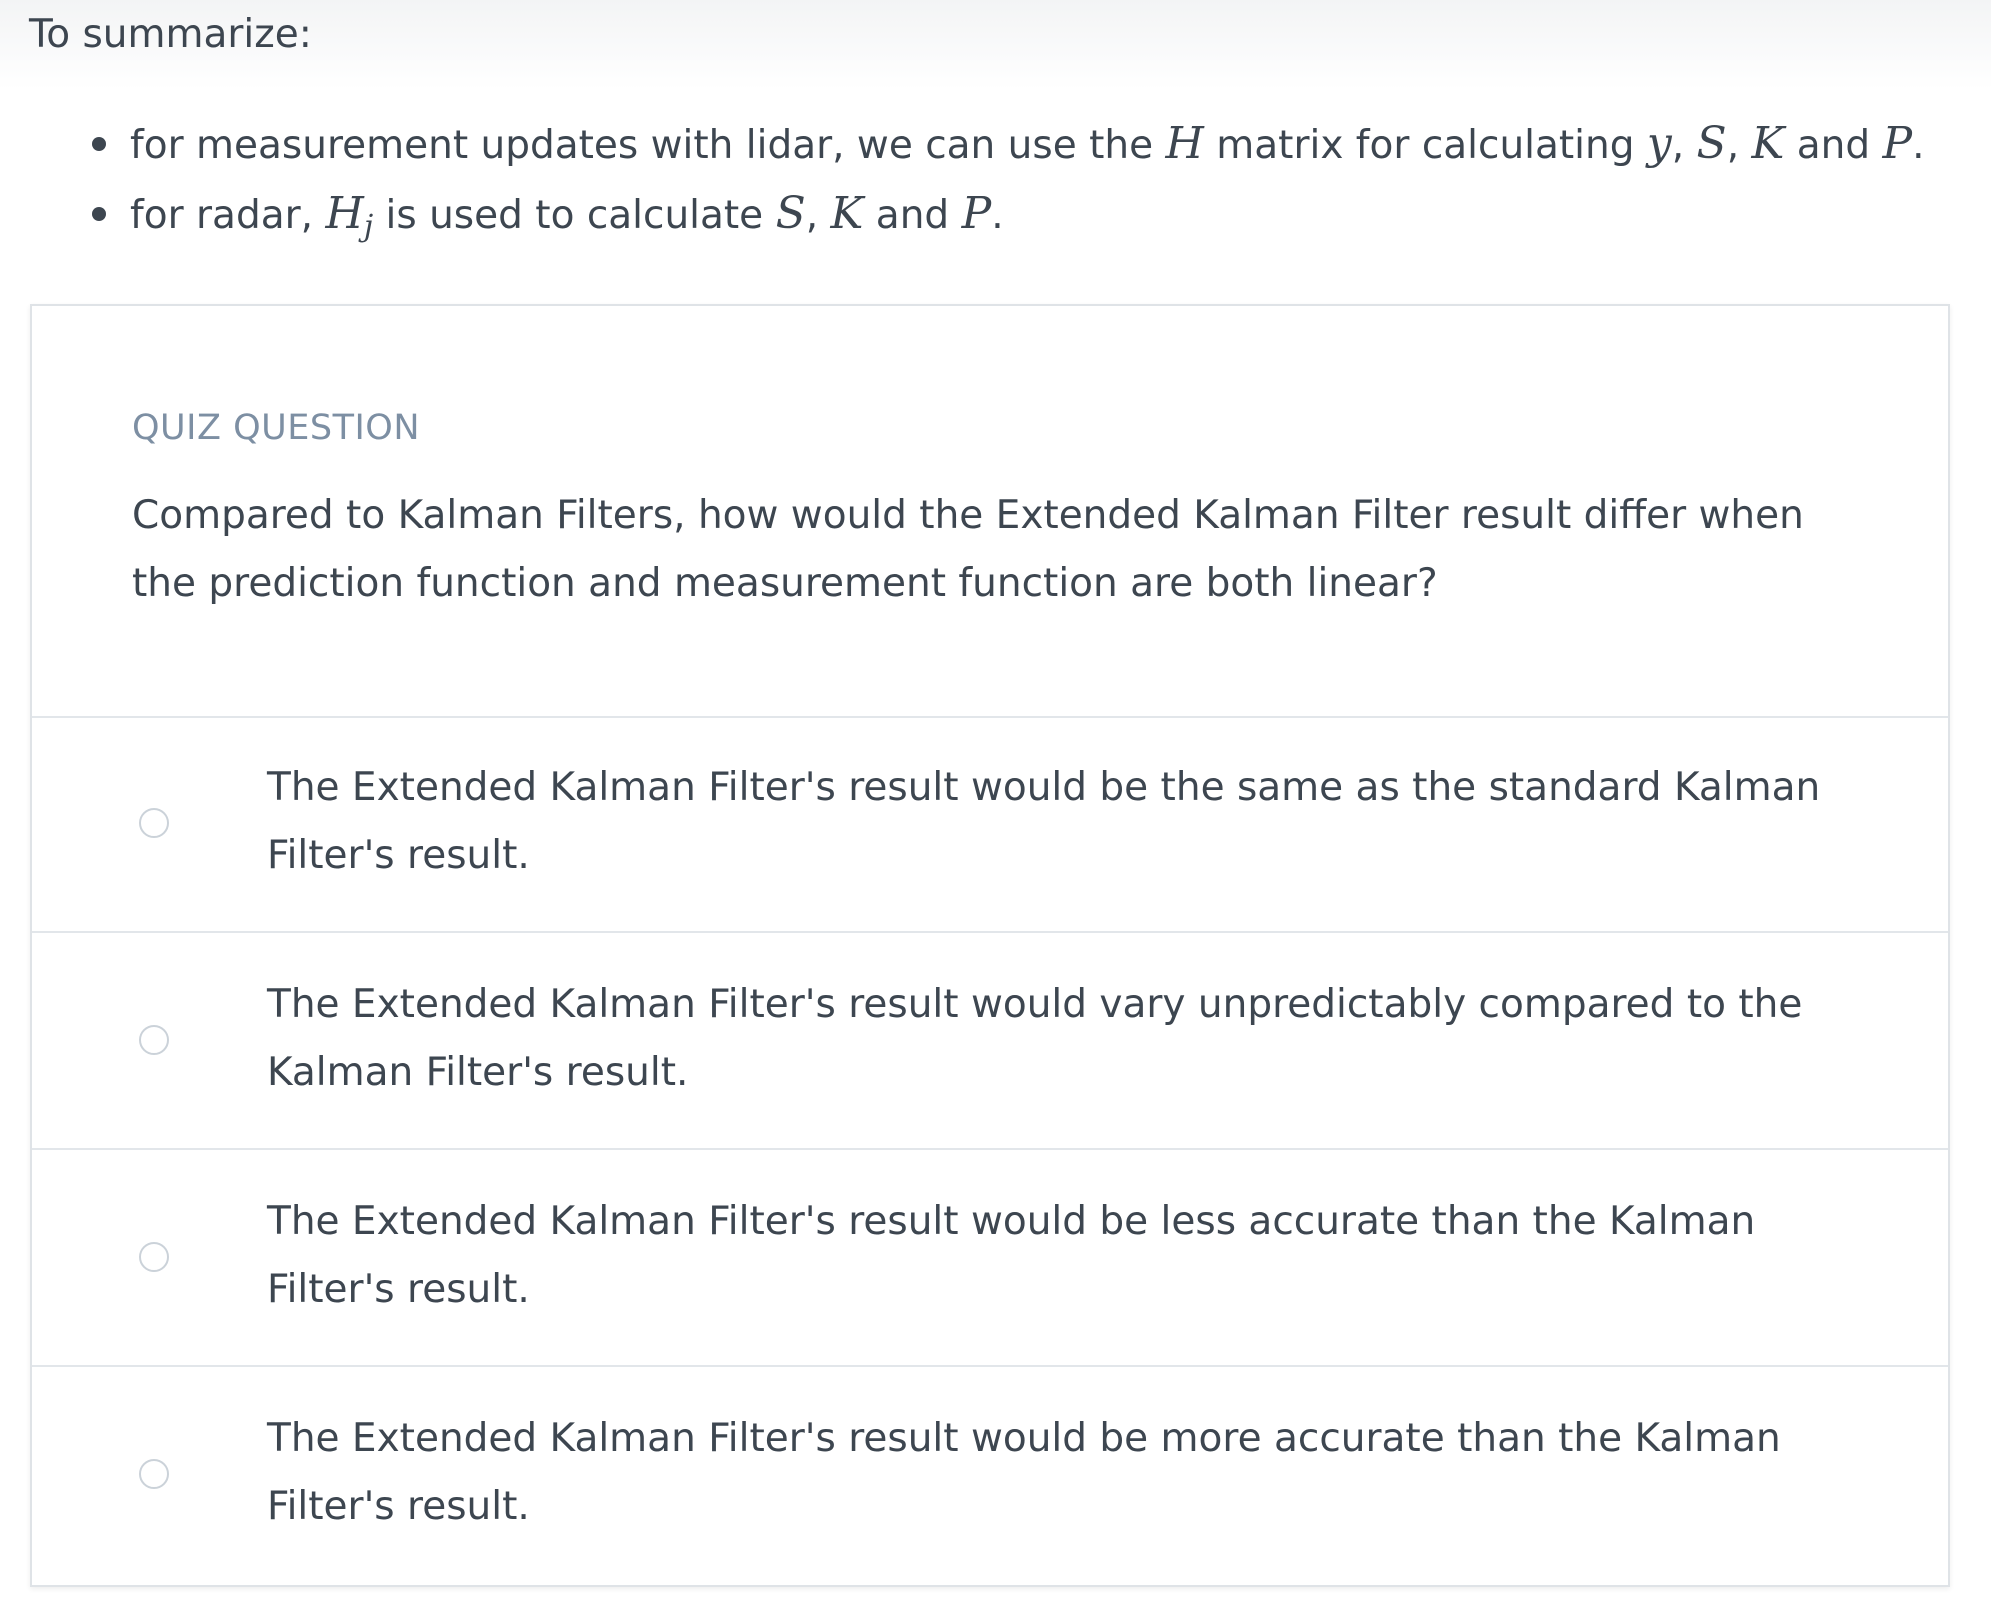 This screenshot has height=1607, width=1991. What do you see at coordinates (276, 428) in the screenshot?
I see `quiz-label: QUIZ QUESTION` at bounding box center [276, 428].